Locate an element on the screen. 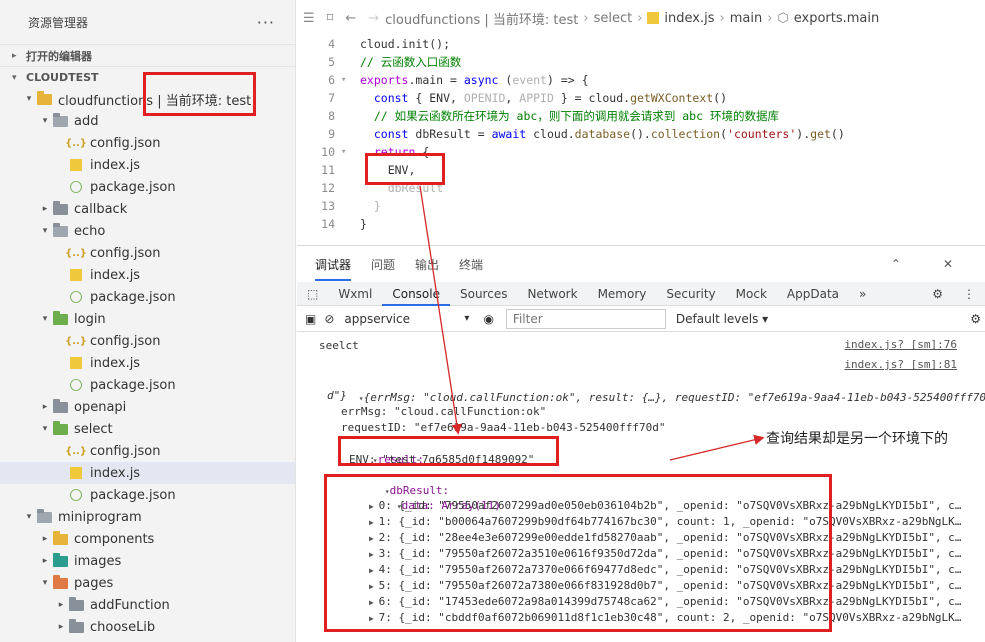 Image resolution: width=985 pixels, height=642 pixels. arrow-note is located at coordinates (717, 447).